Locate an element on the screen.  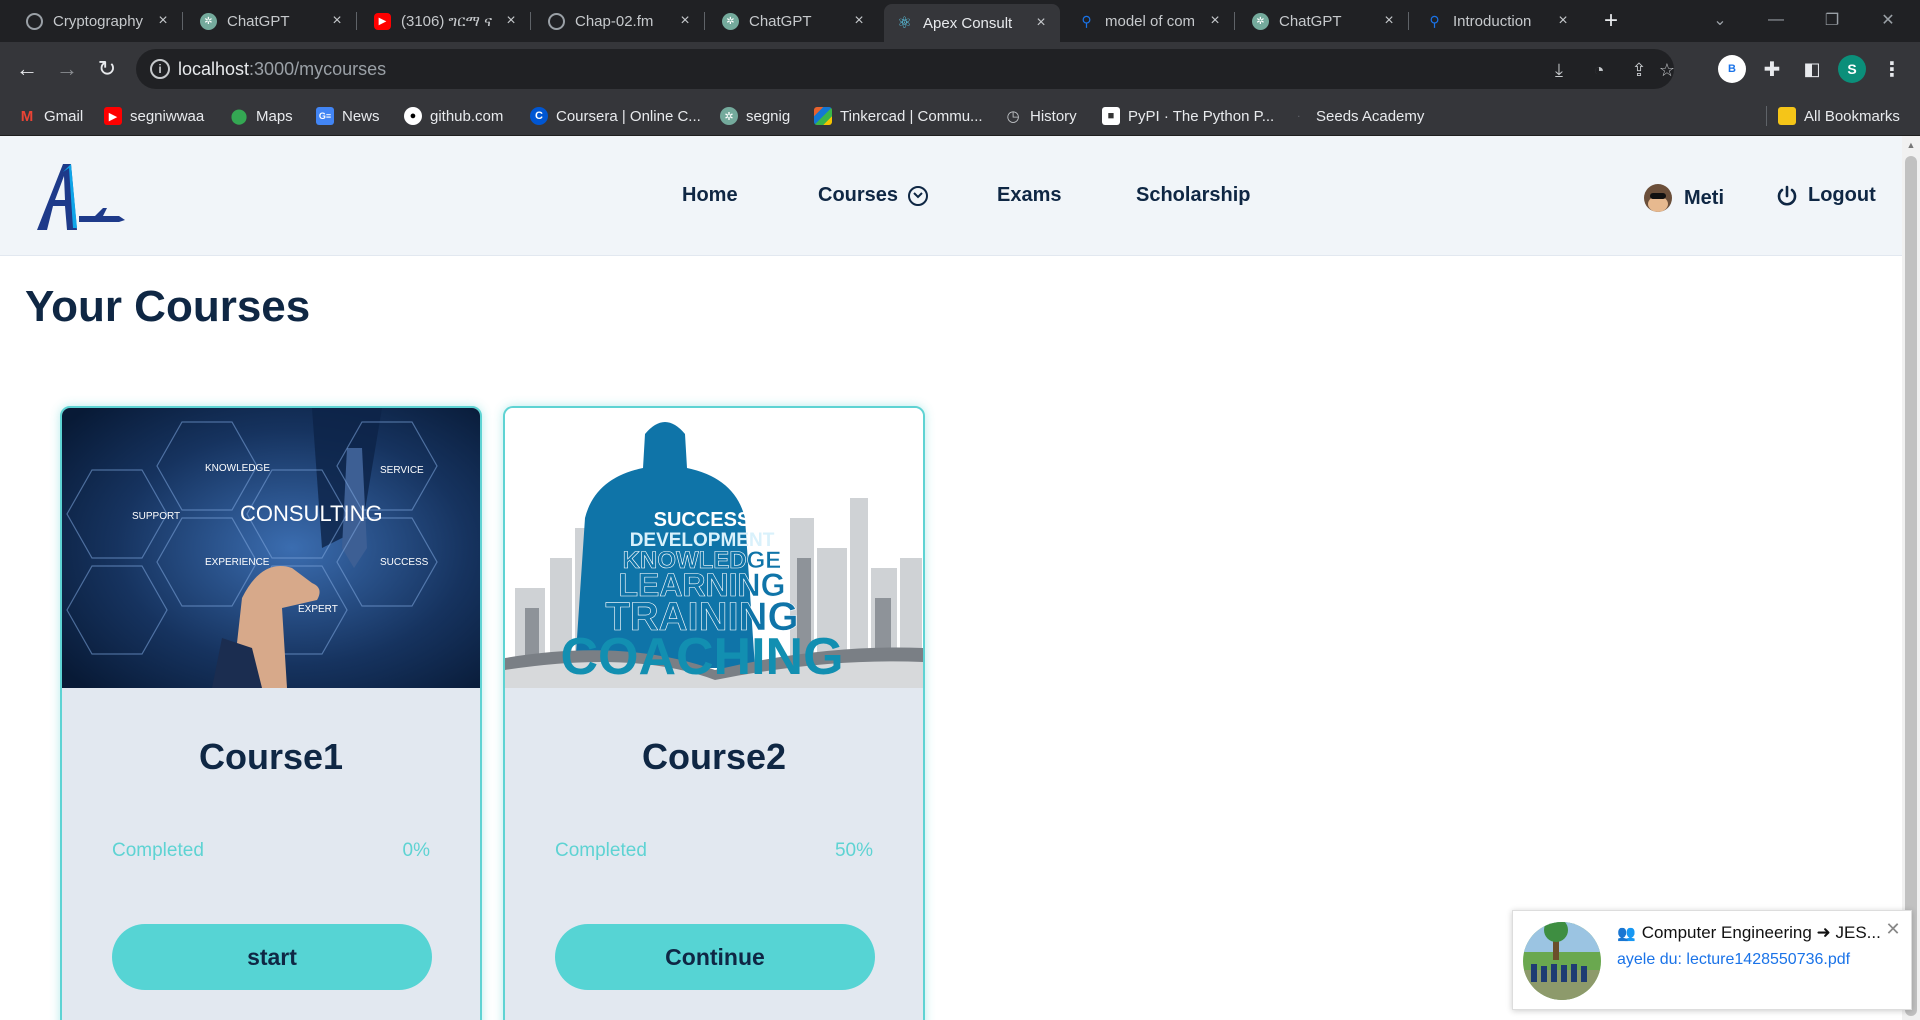
tinkercad-icon is located at coordinates (823, 116).